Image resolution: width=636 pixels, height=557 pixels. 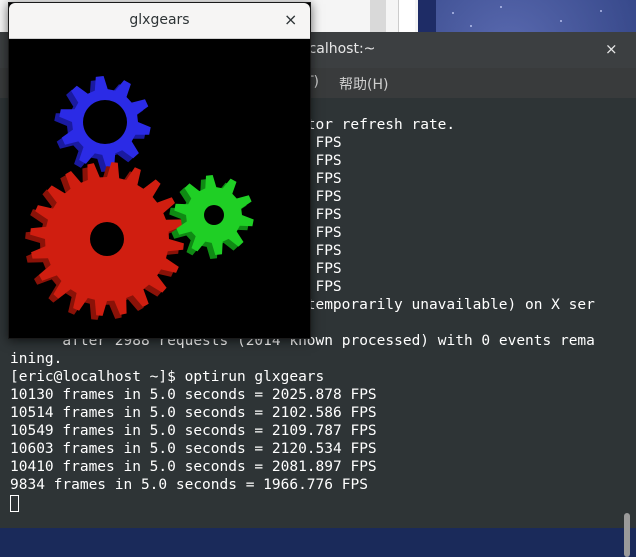 I want to click on green-gear-hole, so click(x=214, y=215).